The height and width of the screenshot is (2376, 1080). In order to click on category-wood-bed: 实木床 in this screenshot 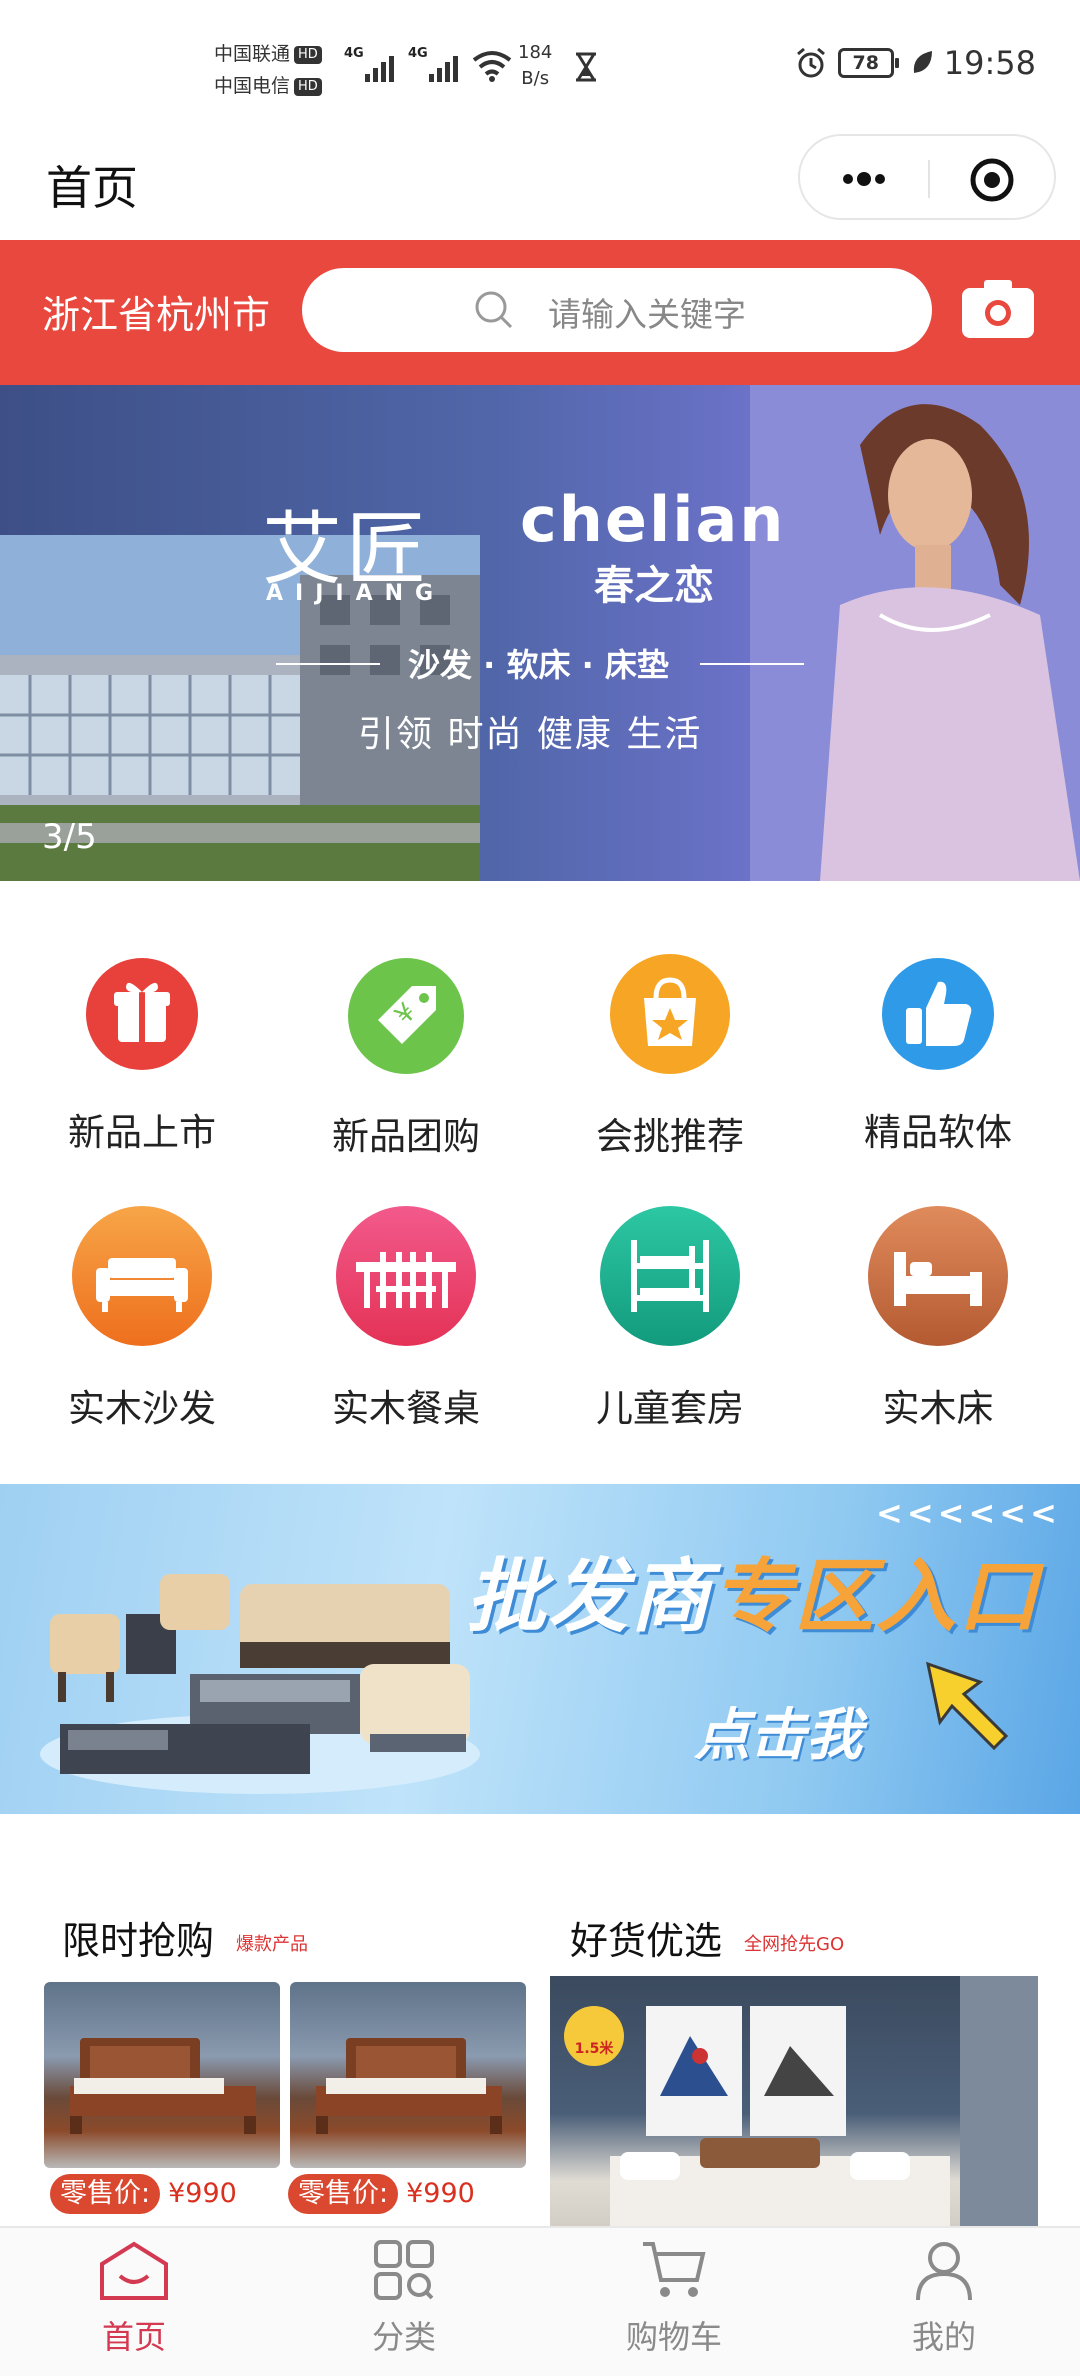, I will do `click(938, 1319)`.